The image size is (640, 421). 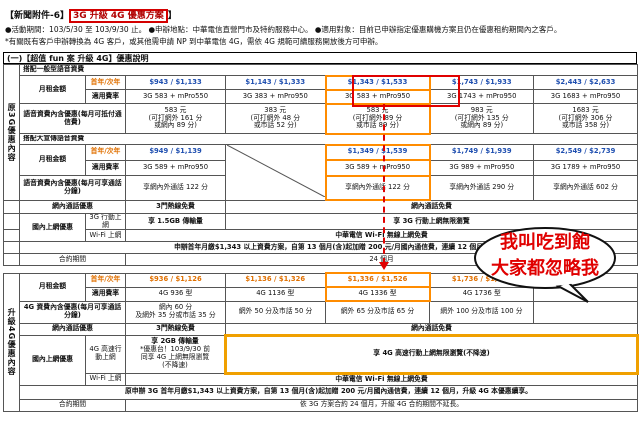 I want to click on subsection-promo: 搭配大宣傳語音資費, so click(x=328, y=139).